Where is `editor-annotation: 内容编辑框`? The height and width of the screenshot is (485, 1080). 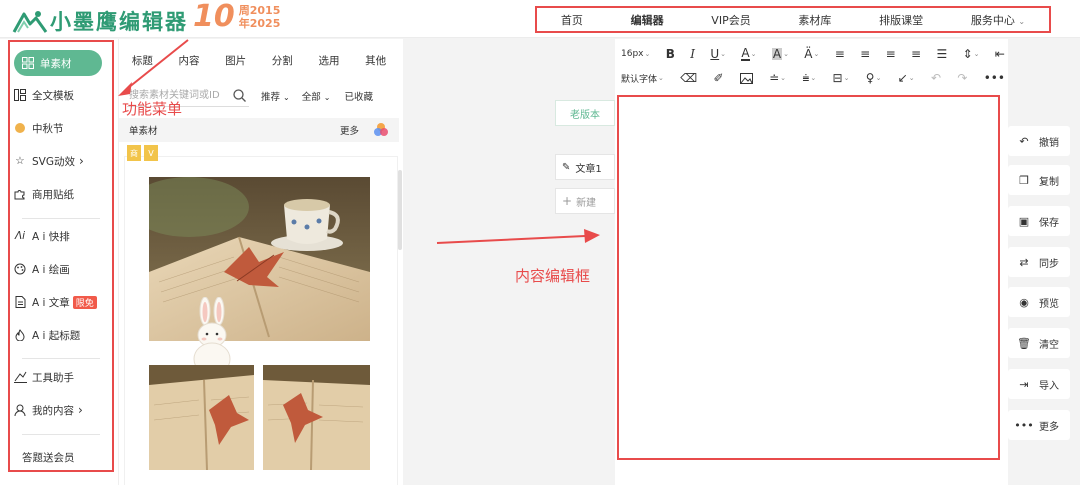
editor-annotation: 内容编辑框 is located at coordinates (553, 276).